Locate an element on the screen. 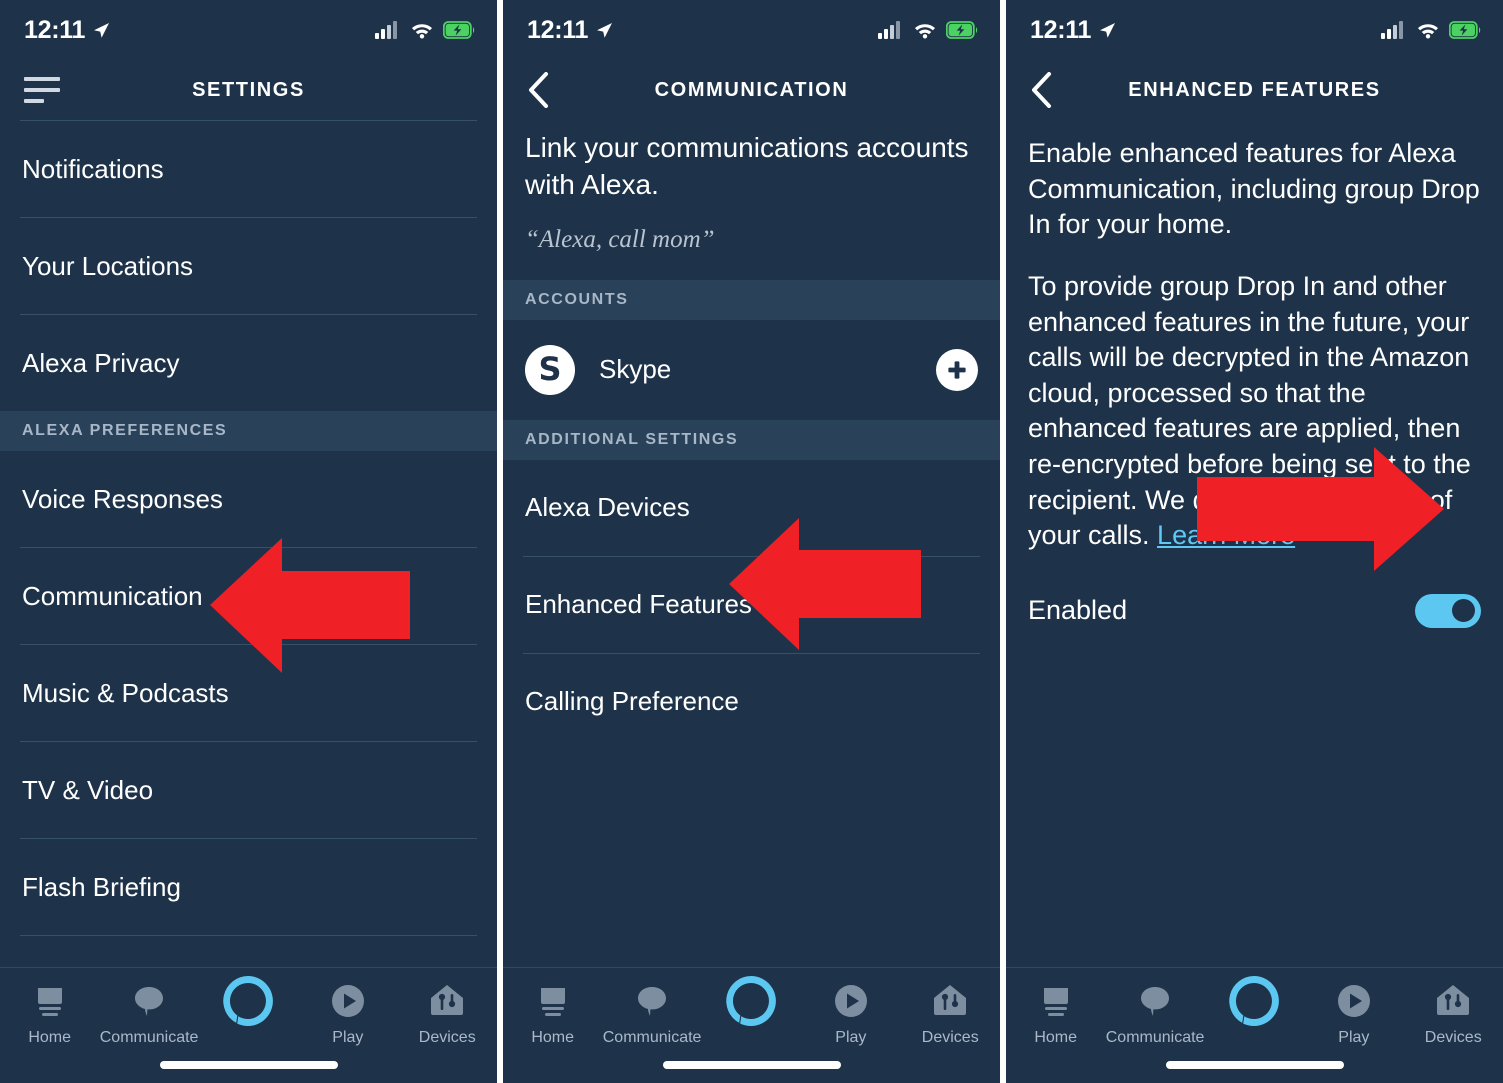 Image resolution: width=1503 pixels, height=1083 pixels. sidebar-item-notifications: Notifications is located at coordinates (248, 169).